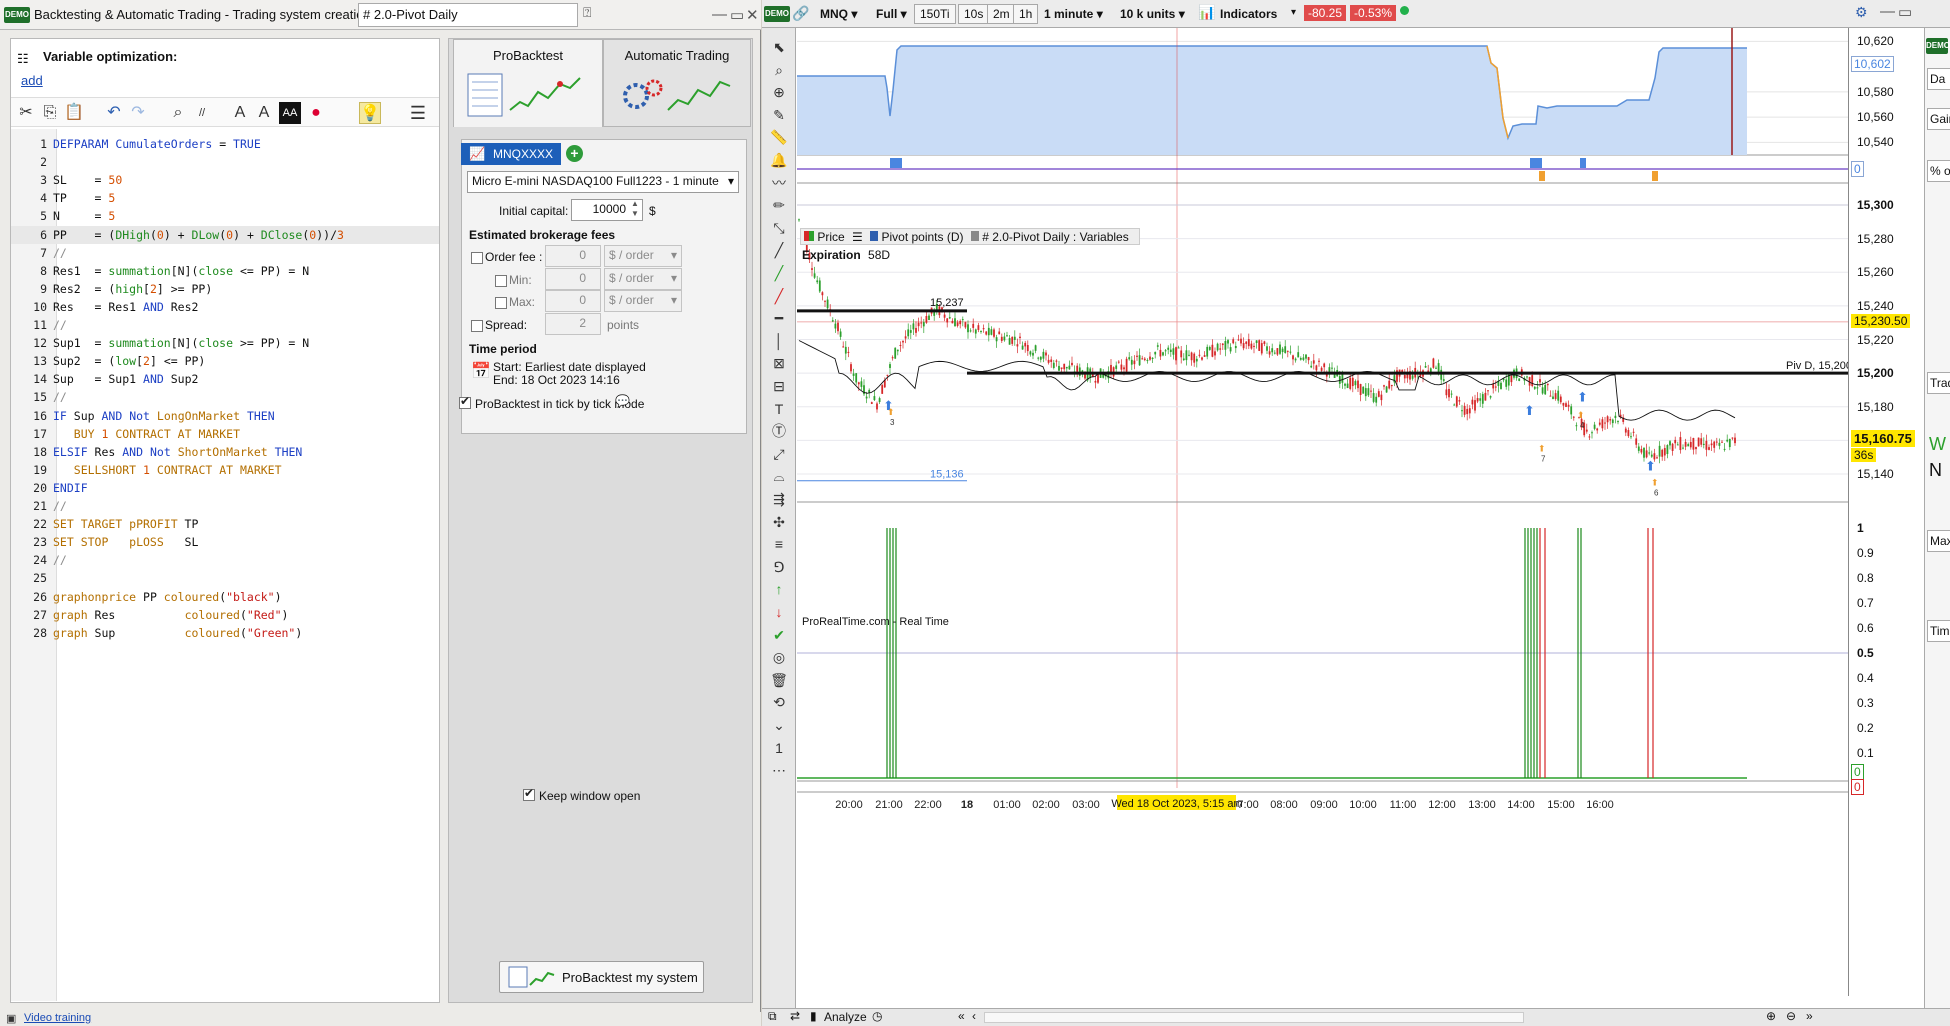  I want to click on zoom-area-icon: ⊕, so click(779, 92).